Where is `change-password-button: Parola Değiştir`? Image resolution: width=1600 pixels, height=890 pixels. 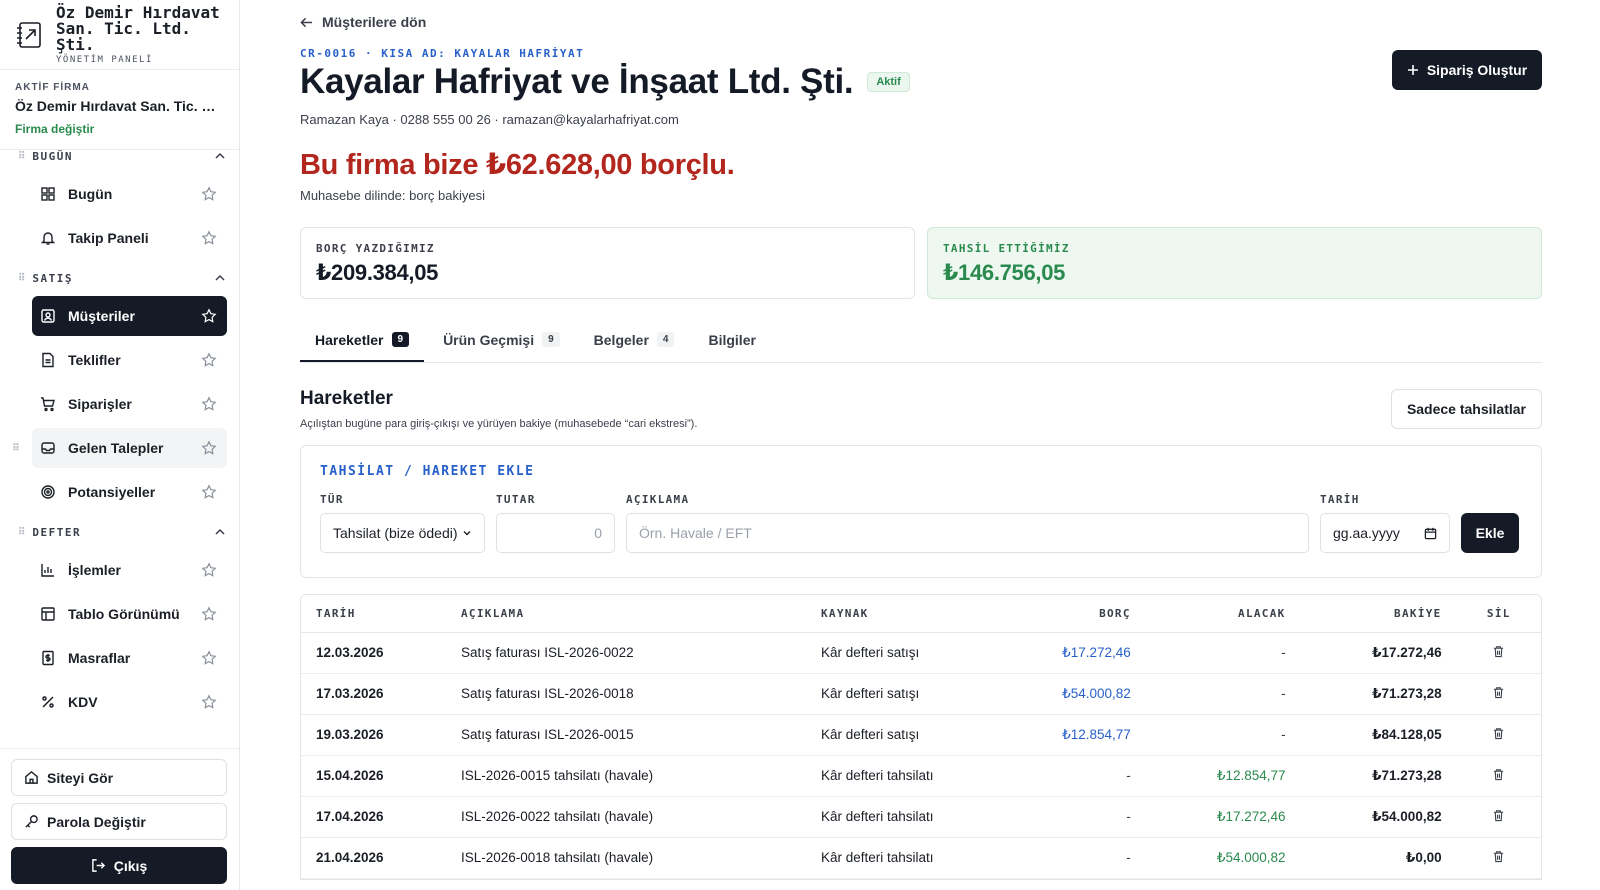 change-password-button: Parola Değiştir is located at coordinates (119, 821).